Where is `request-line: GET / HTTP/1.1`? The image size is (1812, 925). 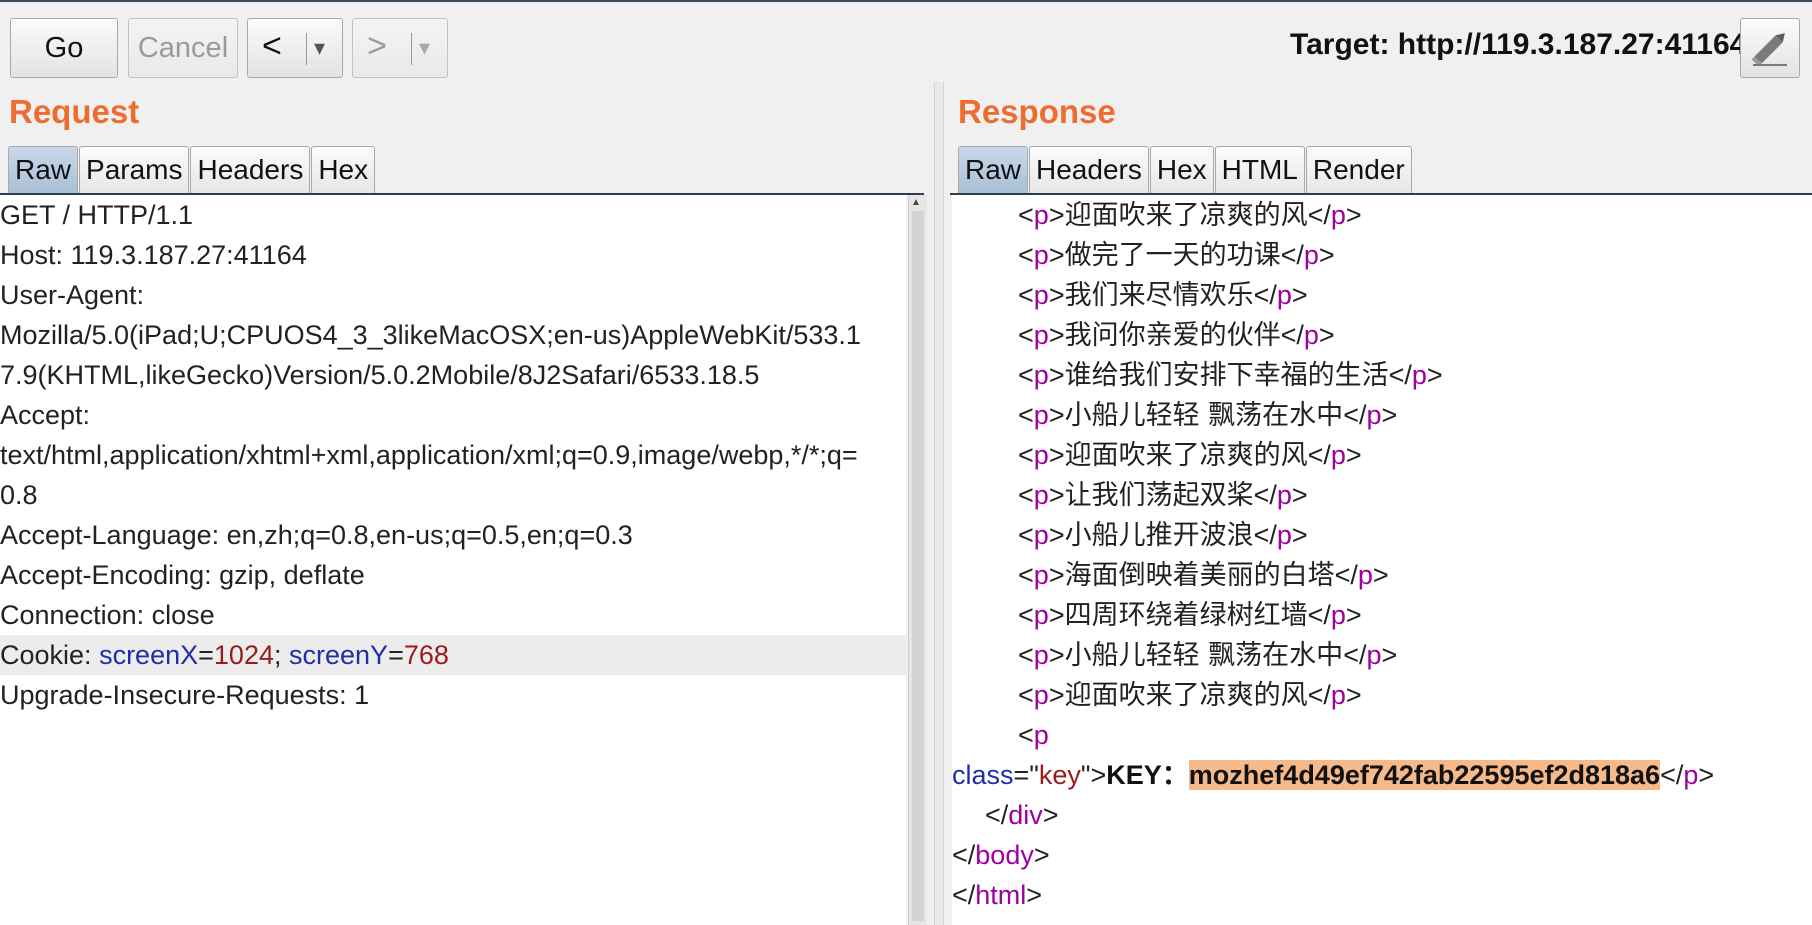 request-line: GET / HTTP/1.1 is located at coordinates (97, 215).